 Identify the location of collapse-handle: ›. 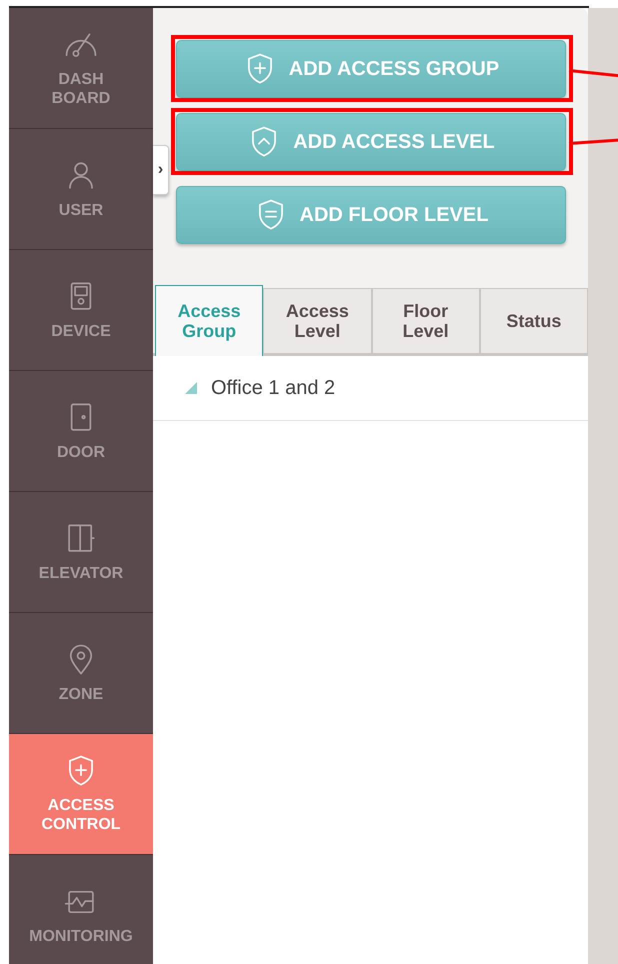
(161, 170).